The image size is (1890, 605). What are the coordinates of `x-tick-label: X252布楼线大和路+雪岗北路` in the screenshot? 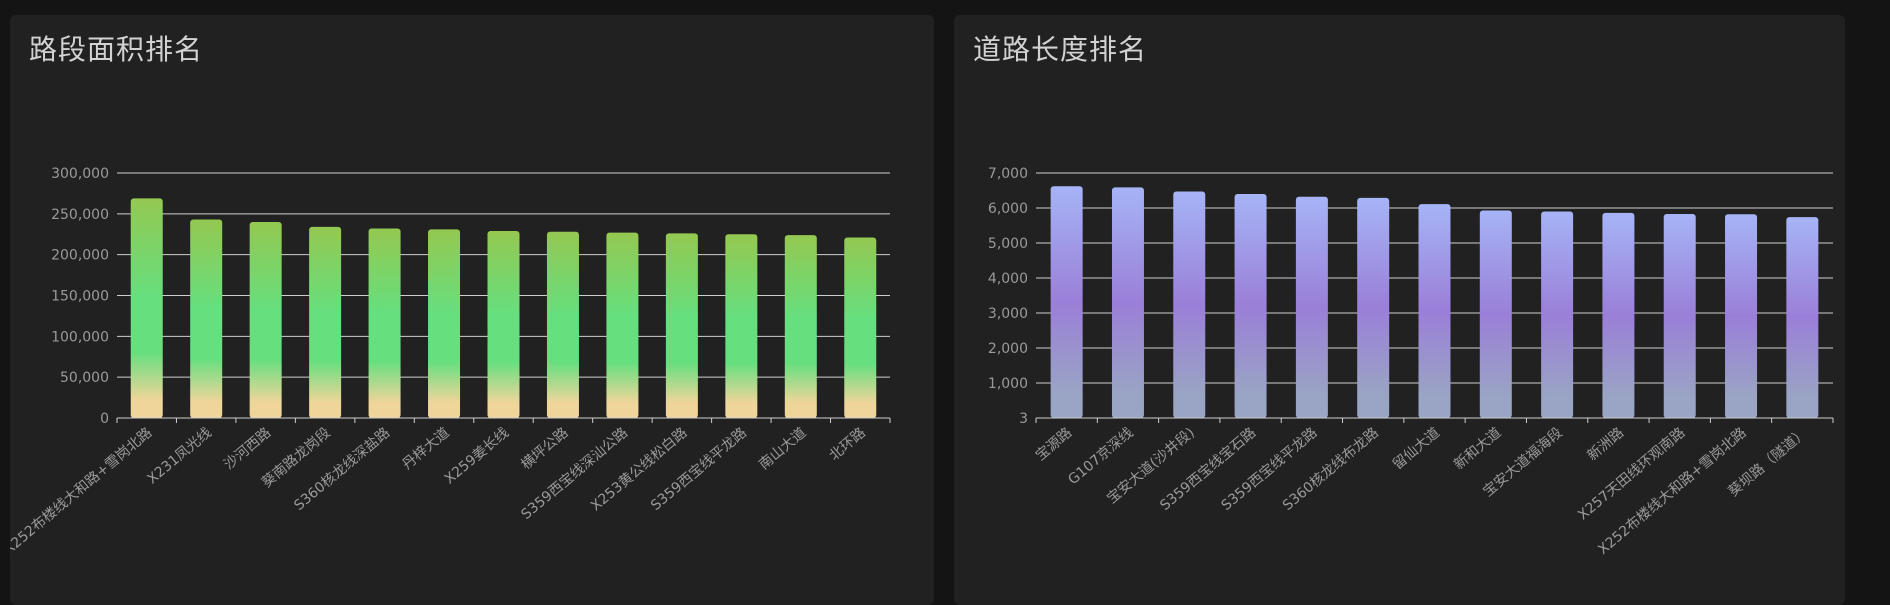 It's located at (82, 491).